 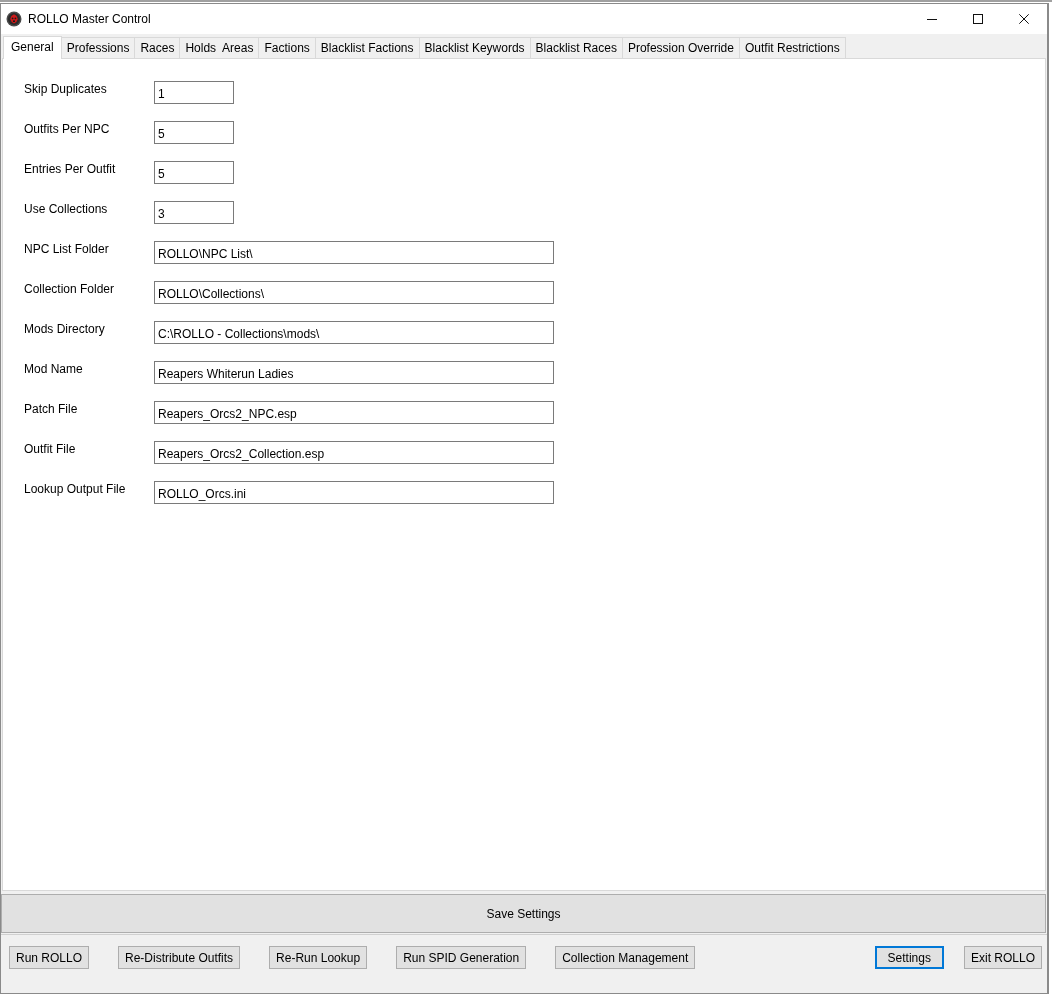 What do you see at coordinates (1002, 957) in the screenshot?
I see `dialog-button: Exit ROLLO` at bounding box center [1002, 957].